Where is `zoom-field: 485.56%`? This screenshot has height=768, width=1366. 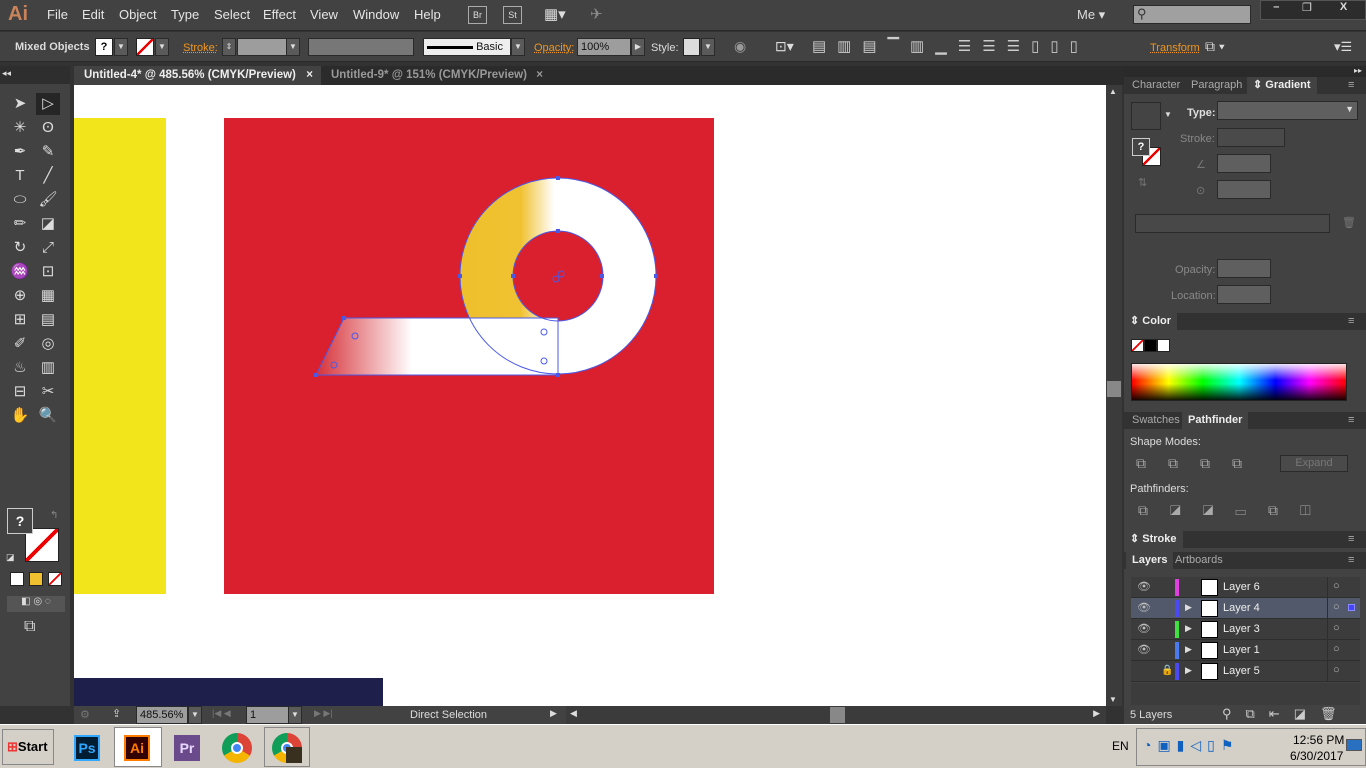 zoom-field: 485.56% is located at coordinates (162, 715).